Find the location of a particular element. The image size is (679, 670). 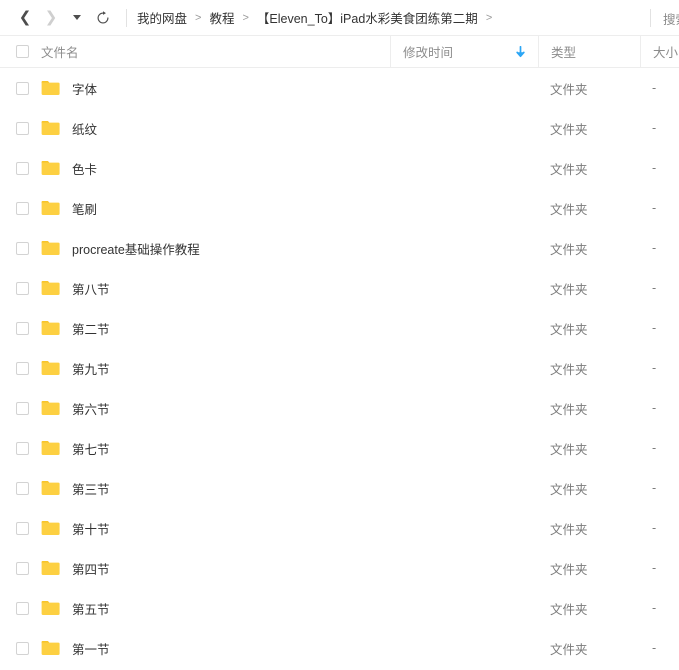

table-row: 第六节 文件夹 - is located at coordinates (339, 408).